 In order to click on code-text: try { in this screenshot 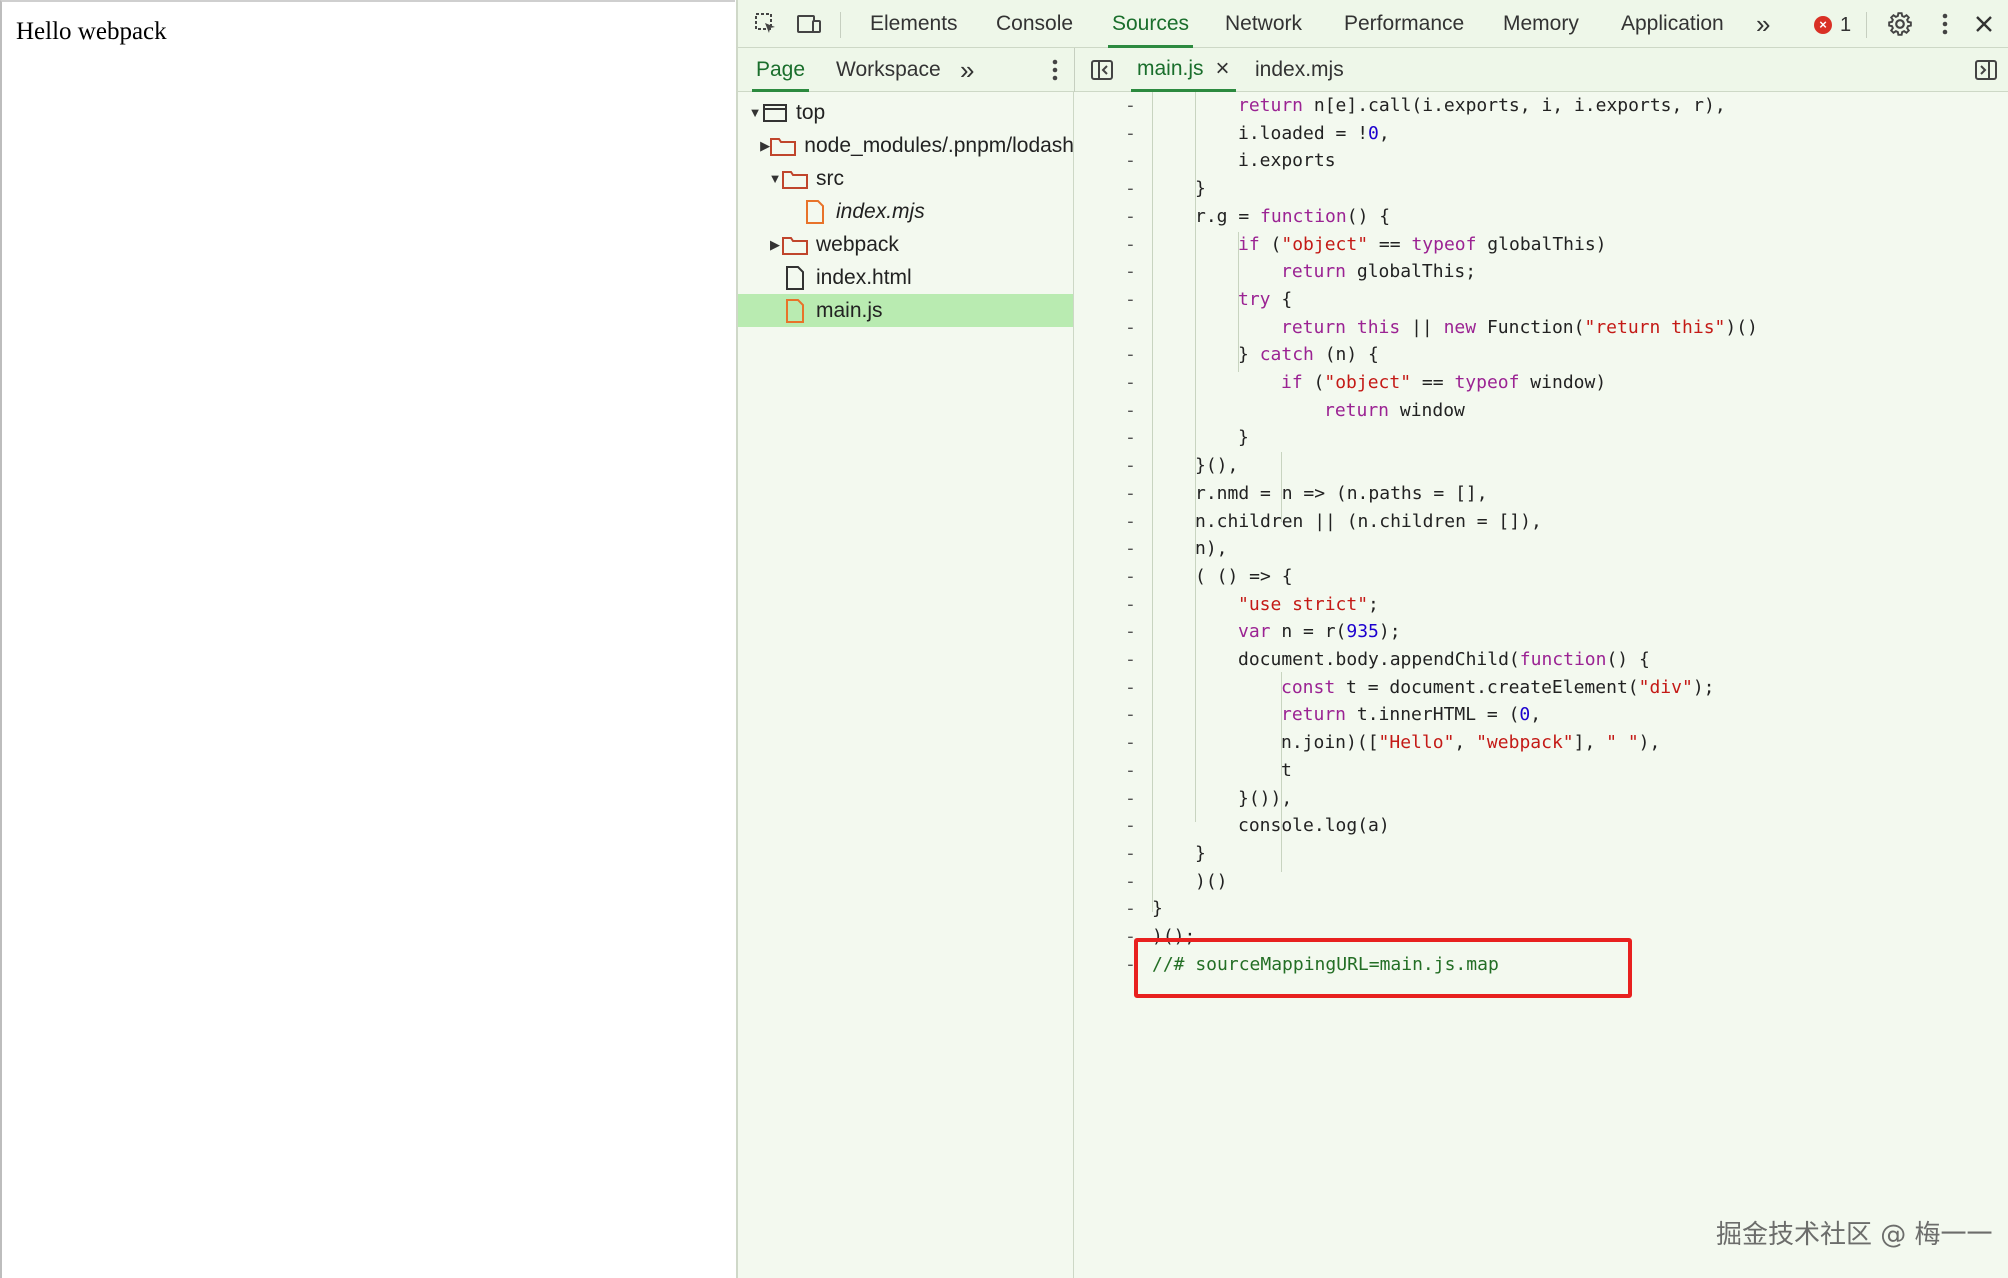, I will do `click(1265, 299)`.